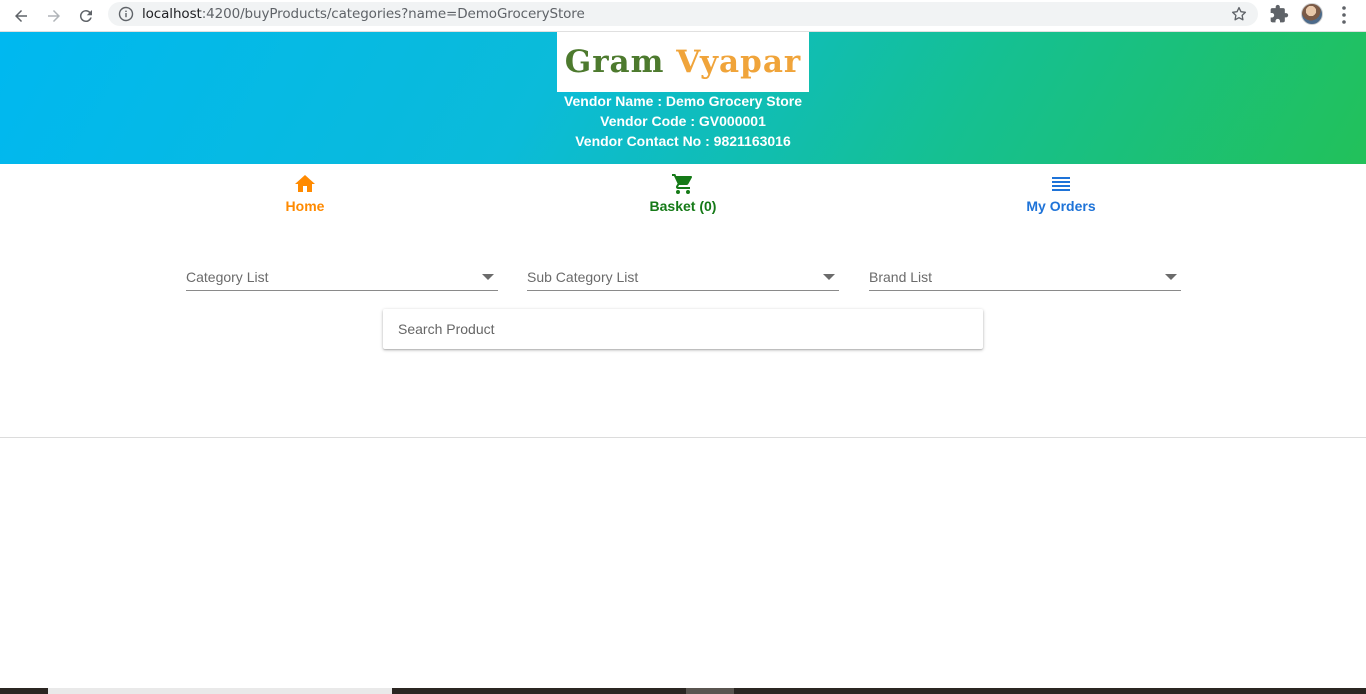  Describe the element at coordinates (683, 101) in the screenshot. I see `vendor-name: Vendor Name : Demo Grocery Store` at that location.